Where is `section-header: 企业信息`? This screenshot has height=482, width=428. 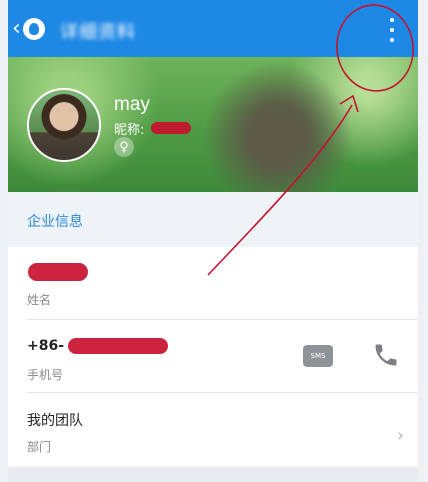
section-header: 企业信息 is located at coordinates (213, 219).